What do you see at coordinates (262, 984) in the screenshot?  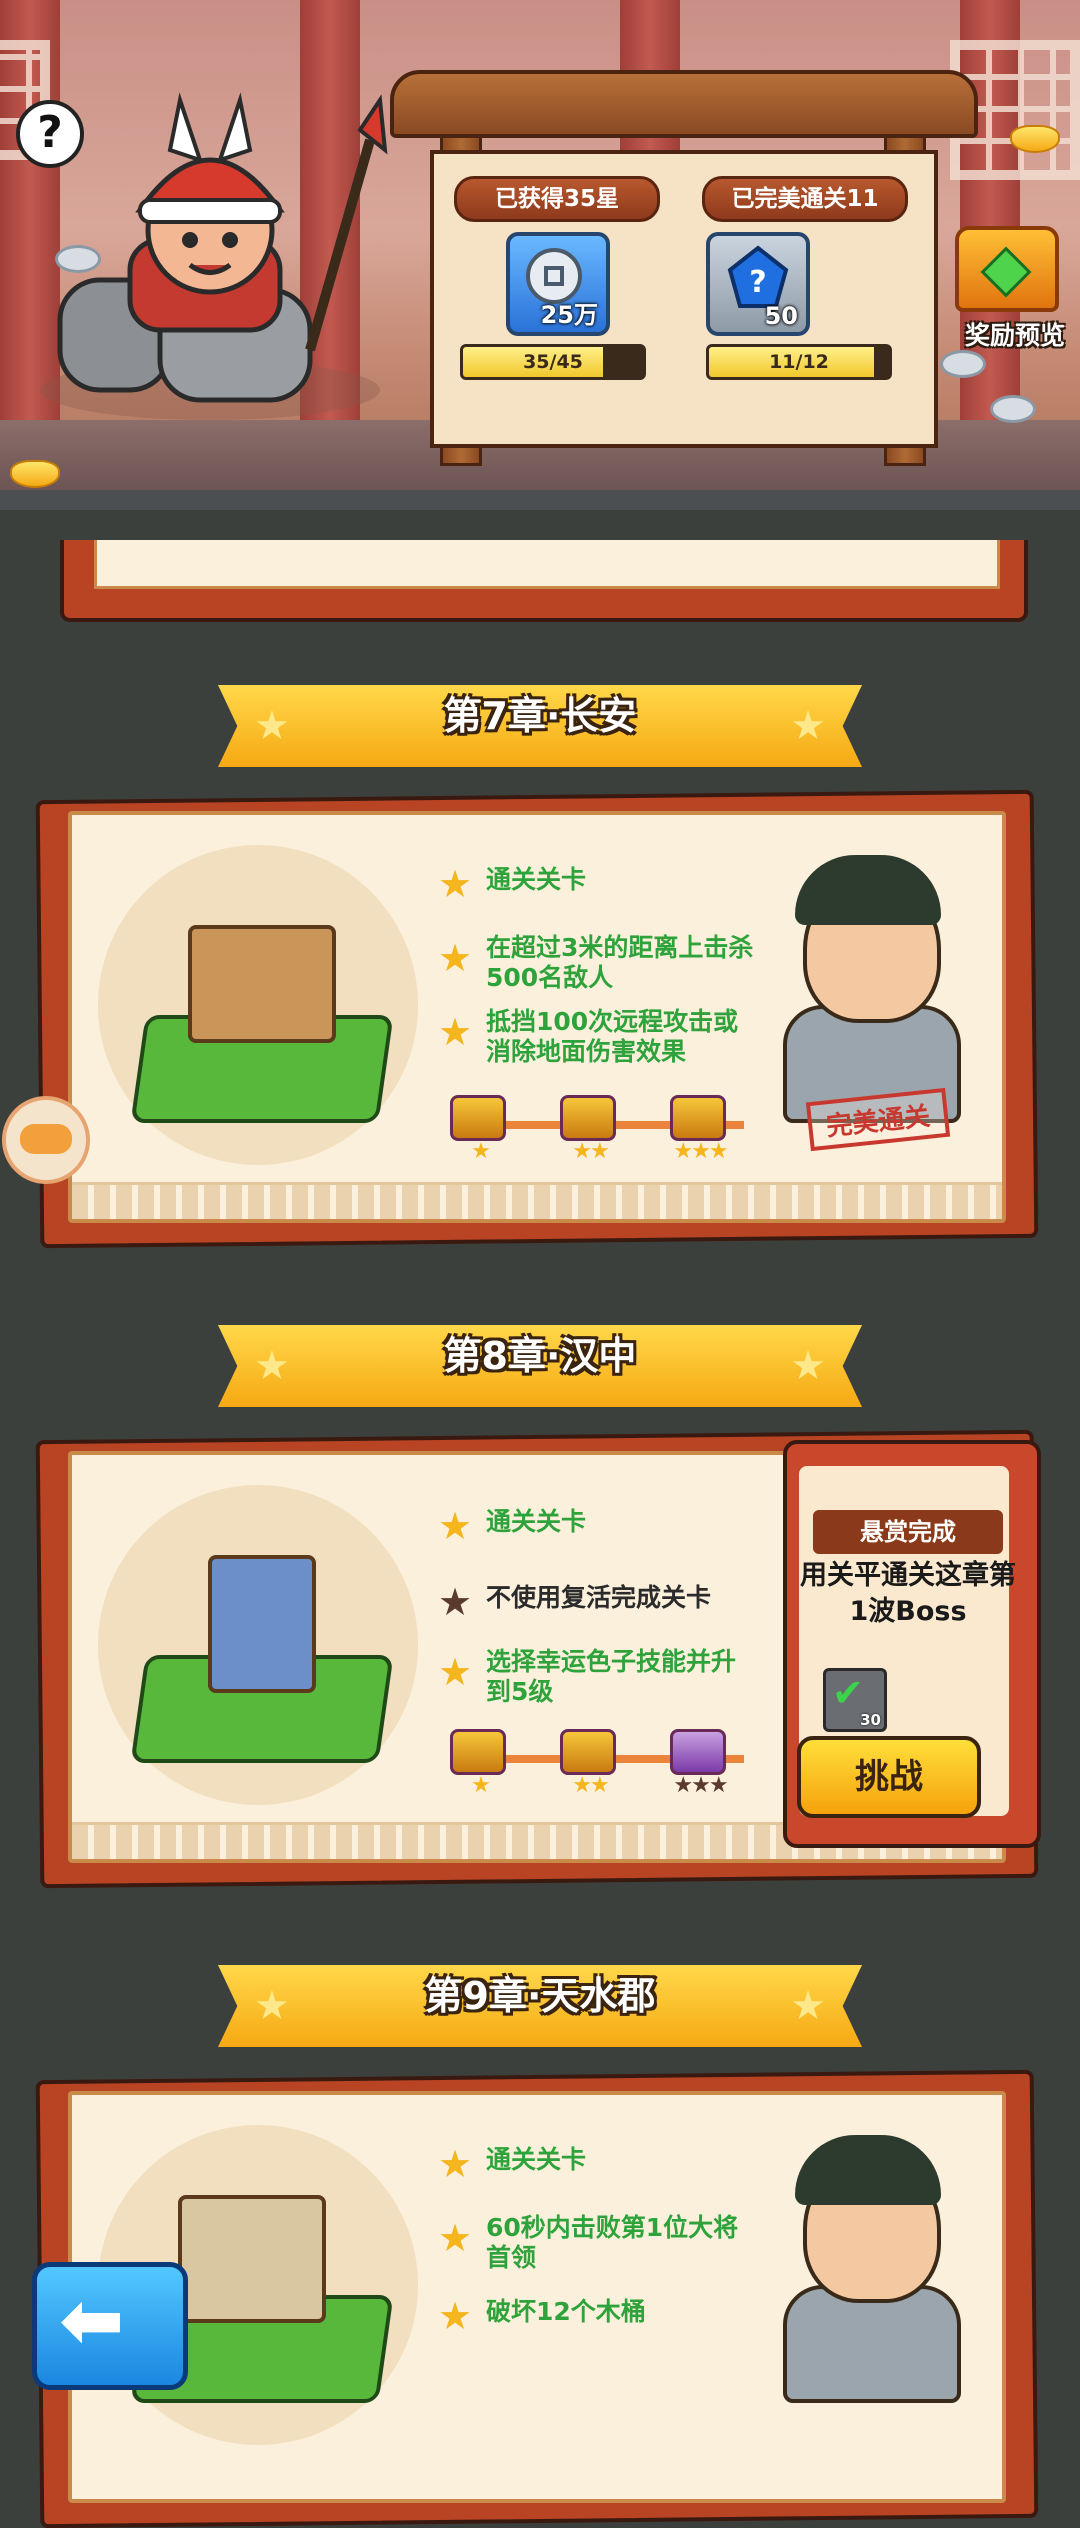 I see `siege-tower` at bounding box center [262, 984].